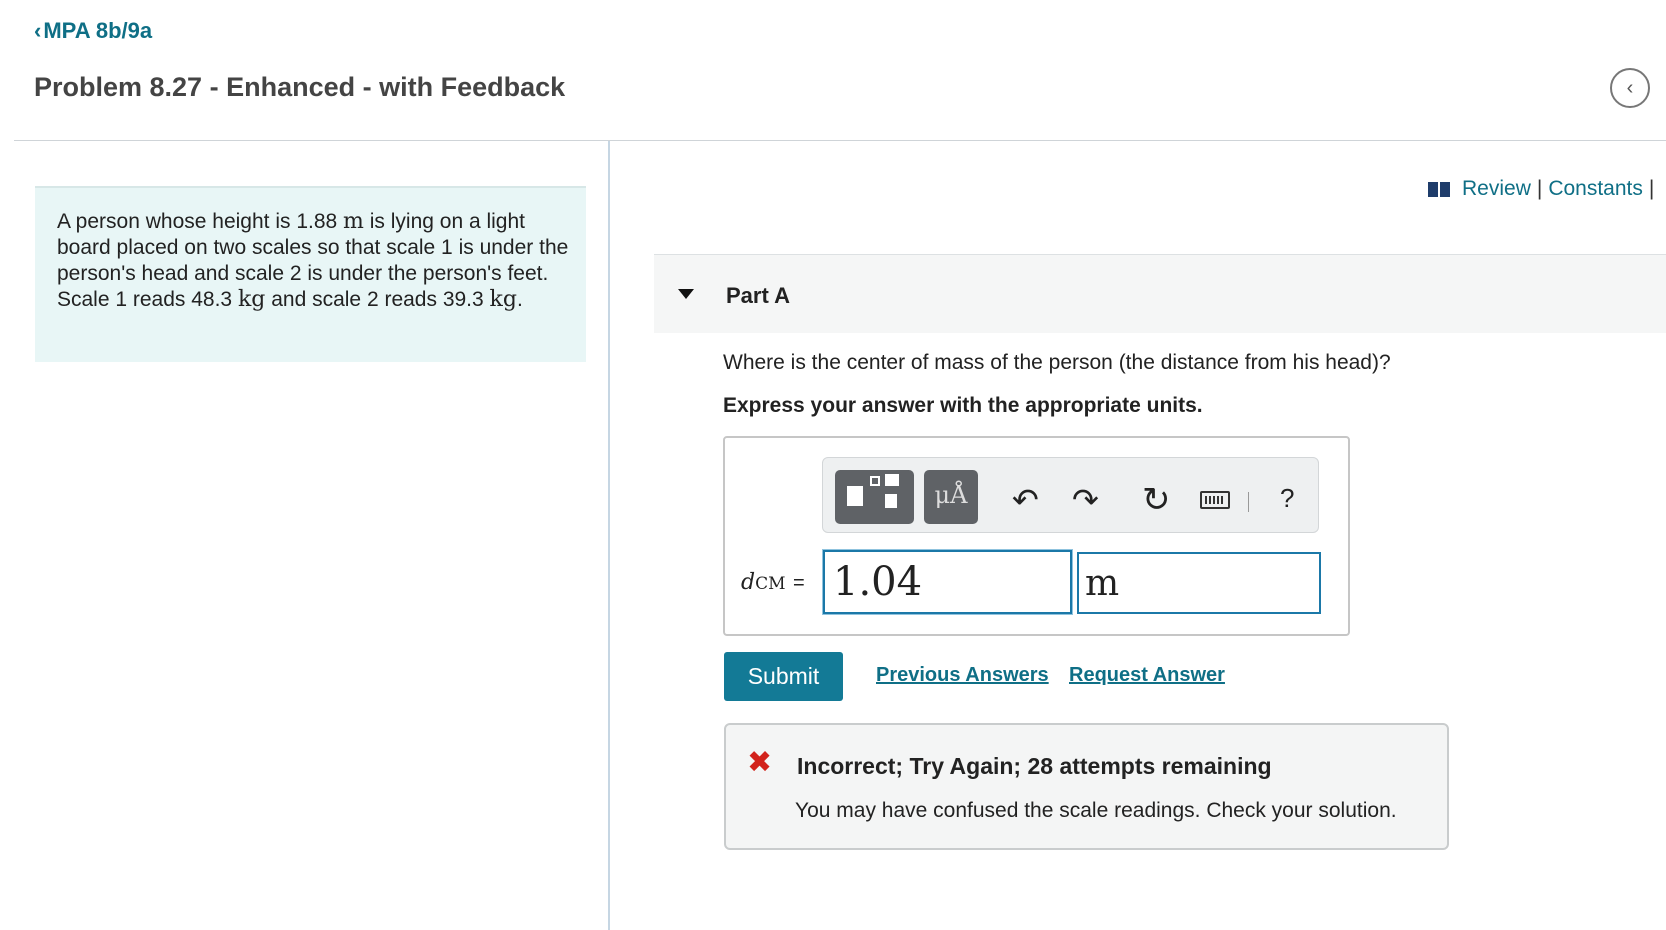  I want to click on problem-text-3: and scale 2 reads 39.3, so click(377, 299).